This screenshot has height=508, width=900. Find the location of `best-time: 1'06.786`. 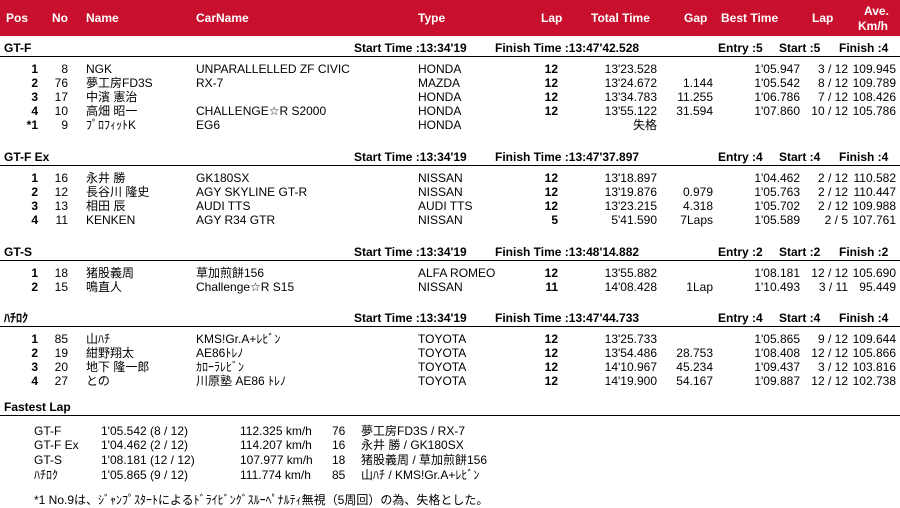

best-time: 1'06.786 is located at coordinates (777, 97).